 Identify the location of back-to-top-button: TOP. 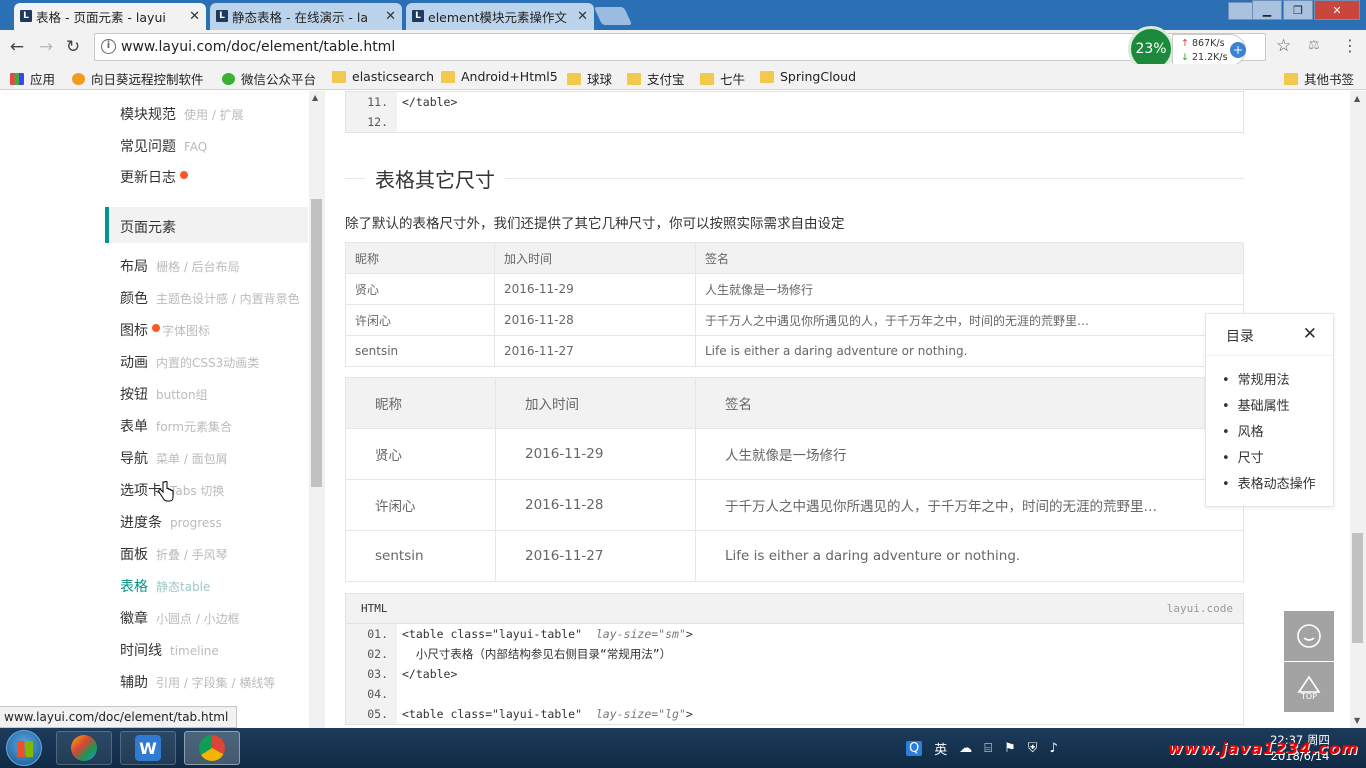
(1309, 687).